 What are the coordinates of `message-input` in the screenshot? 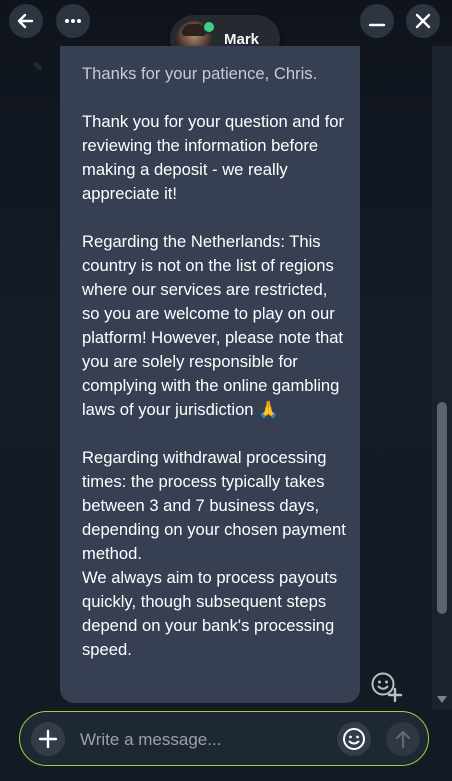 It's located at (205, 740).